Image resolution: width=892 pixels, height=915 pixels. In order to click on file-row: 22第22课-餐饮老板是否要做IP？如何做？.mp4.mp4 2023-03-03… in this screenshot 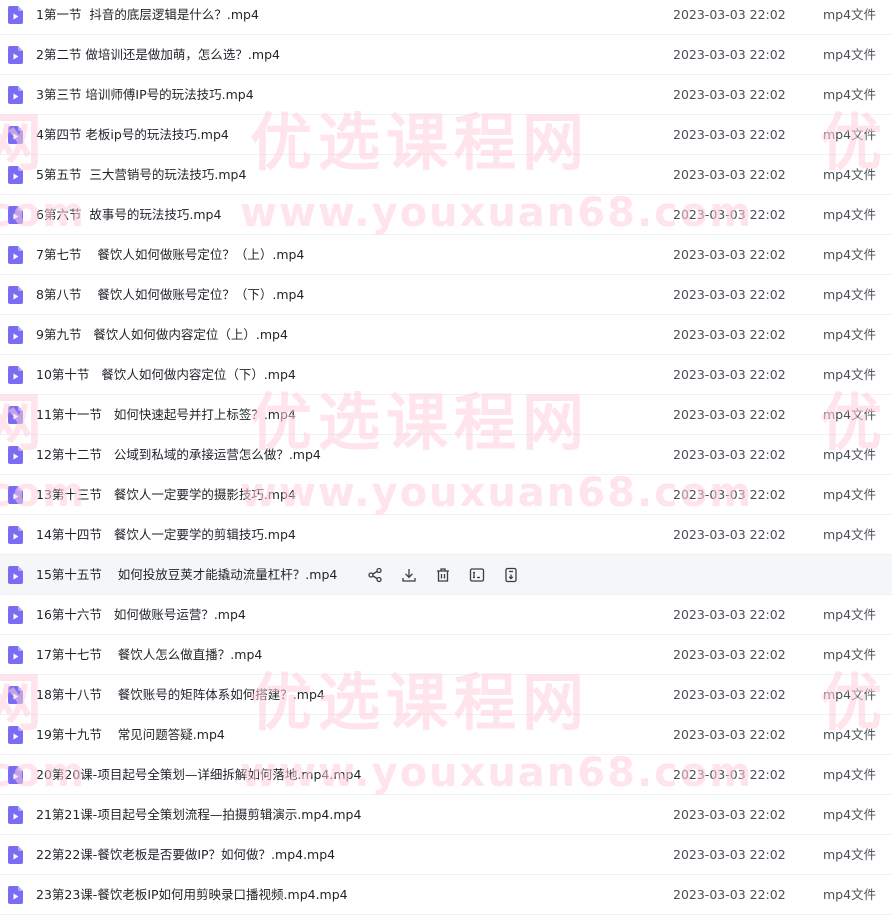, I will do `click(446, 855)`.